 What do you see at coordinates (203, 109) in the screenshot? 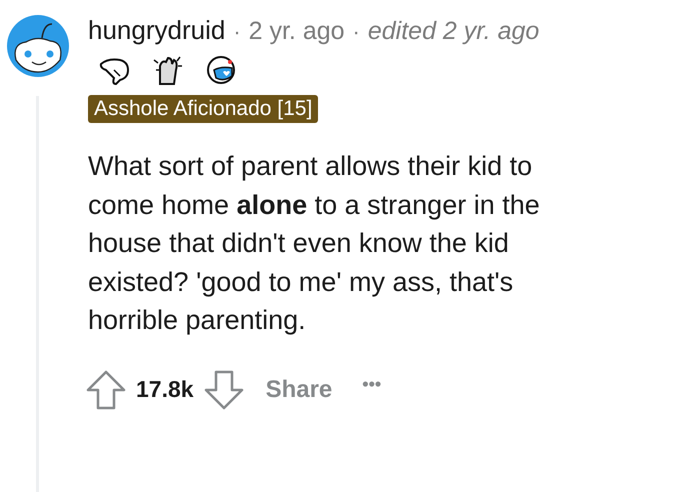
I see `user-flair: Asshole Aficionado [15]` at bounding box center [203, 109].